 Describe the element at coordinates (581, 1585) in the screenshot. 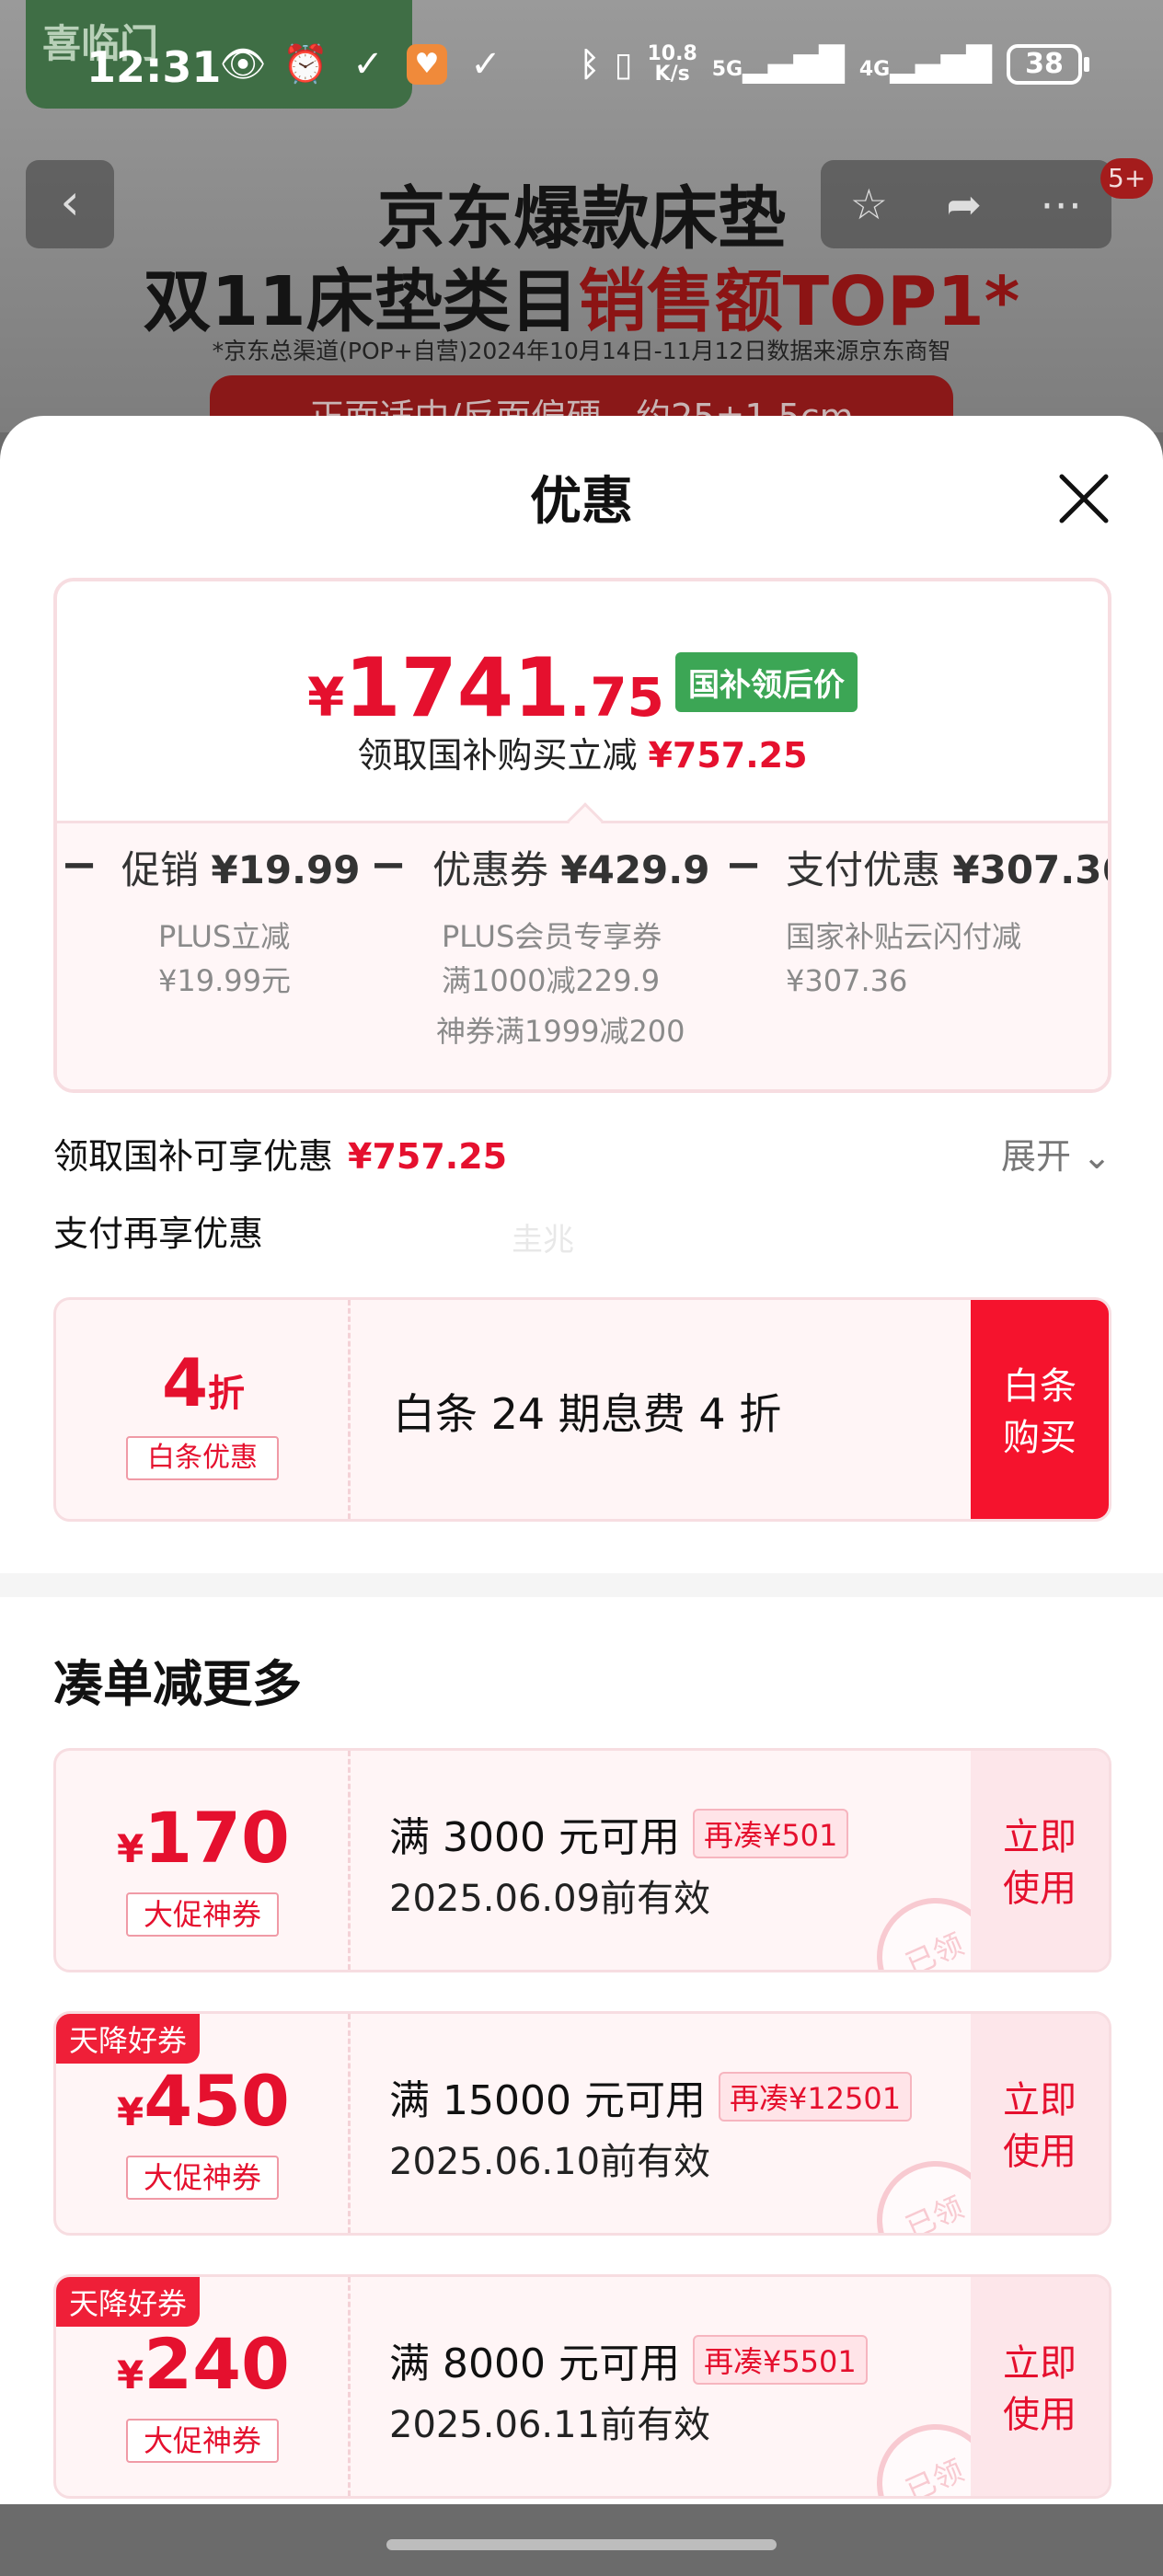

I see `section-divider` at that location.